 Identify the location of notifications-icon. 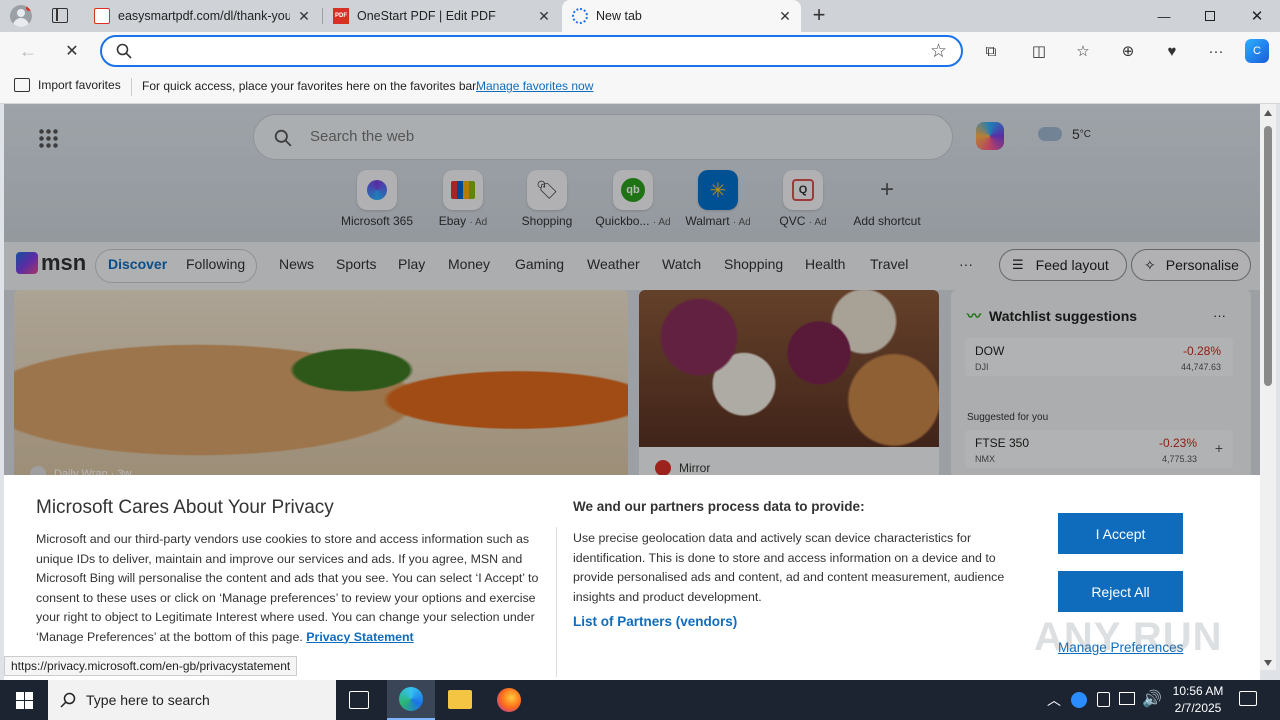
(1248, 698).